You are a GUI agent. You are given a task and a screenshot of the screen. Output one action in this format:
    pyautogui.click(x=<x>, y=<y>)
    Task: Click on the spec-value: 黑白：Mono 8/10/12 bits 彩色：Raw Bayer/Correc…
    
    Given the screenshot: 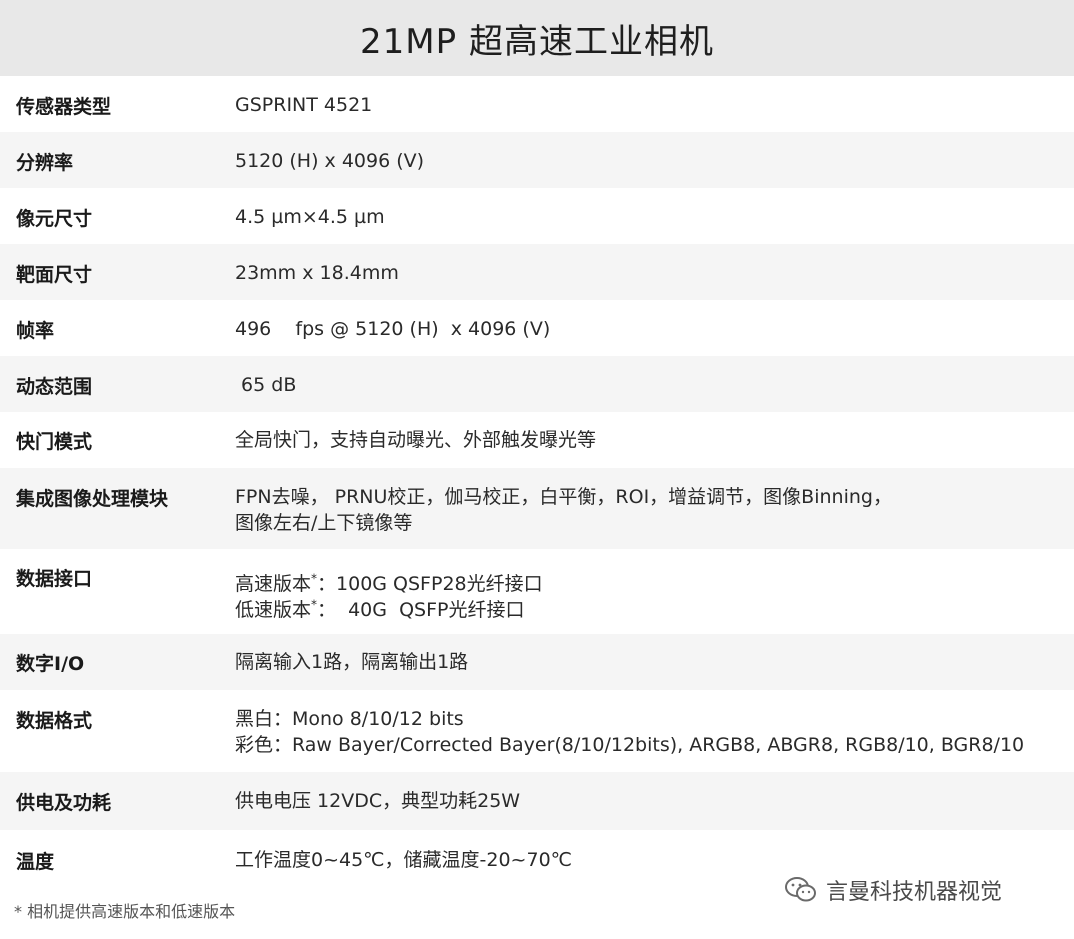 What is the action you would take?
    pyautogui.click(x=654, y=732)
    